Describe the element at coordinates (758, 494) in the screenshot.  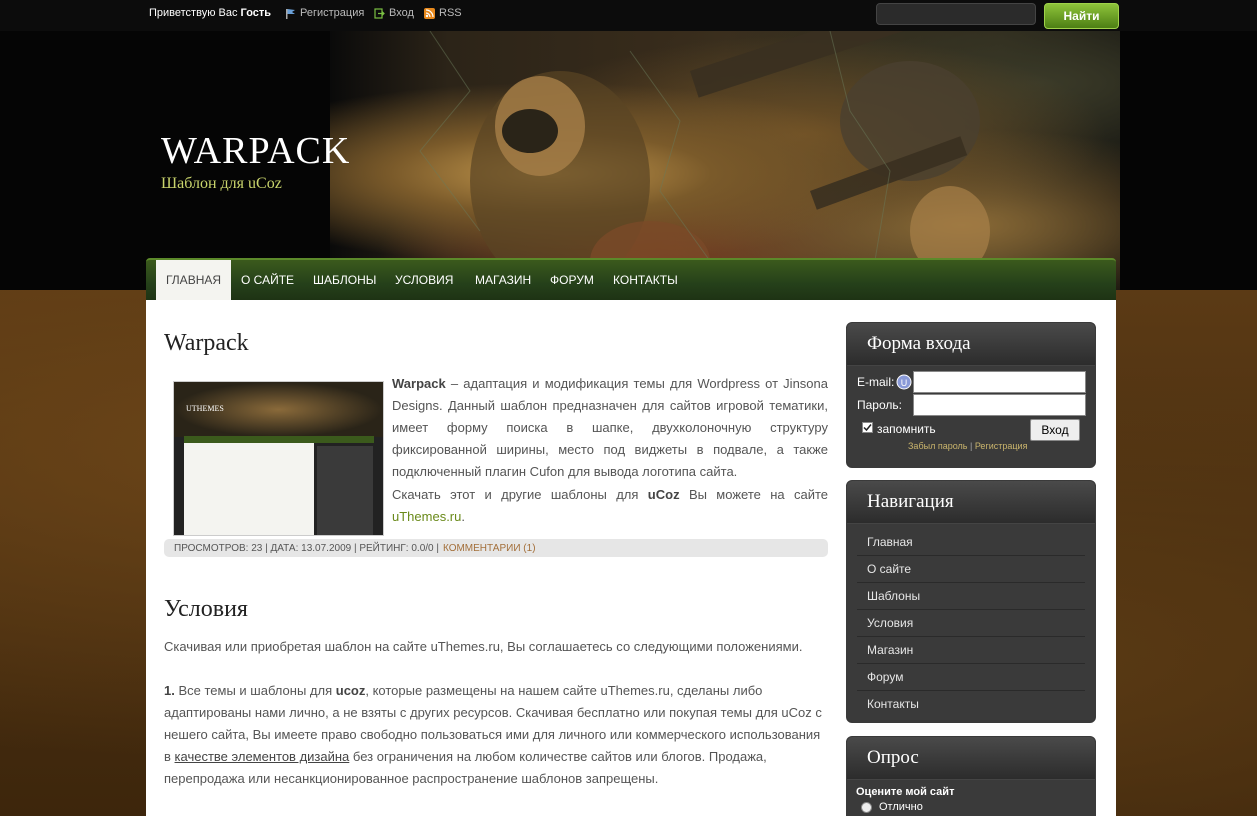
I see `download-text-c: Вы можете на сайте` at that location.